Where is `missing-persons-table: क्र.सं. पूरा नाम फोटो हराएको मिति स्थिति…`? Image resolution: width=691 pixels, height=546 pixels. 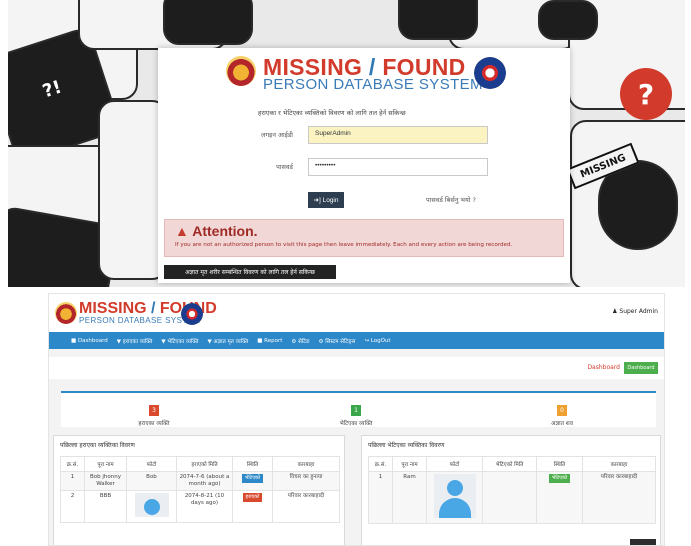
missing-persons-table: क्र.सं. पूरा नाम फोटो हराएको मिति स्थिति… is located at coordinates (200, 489).